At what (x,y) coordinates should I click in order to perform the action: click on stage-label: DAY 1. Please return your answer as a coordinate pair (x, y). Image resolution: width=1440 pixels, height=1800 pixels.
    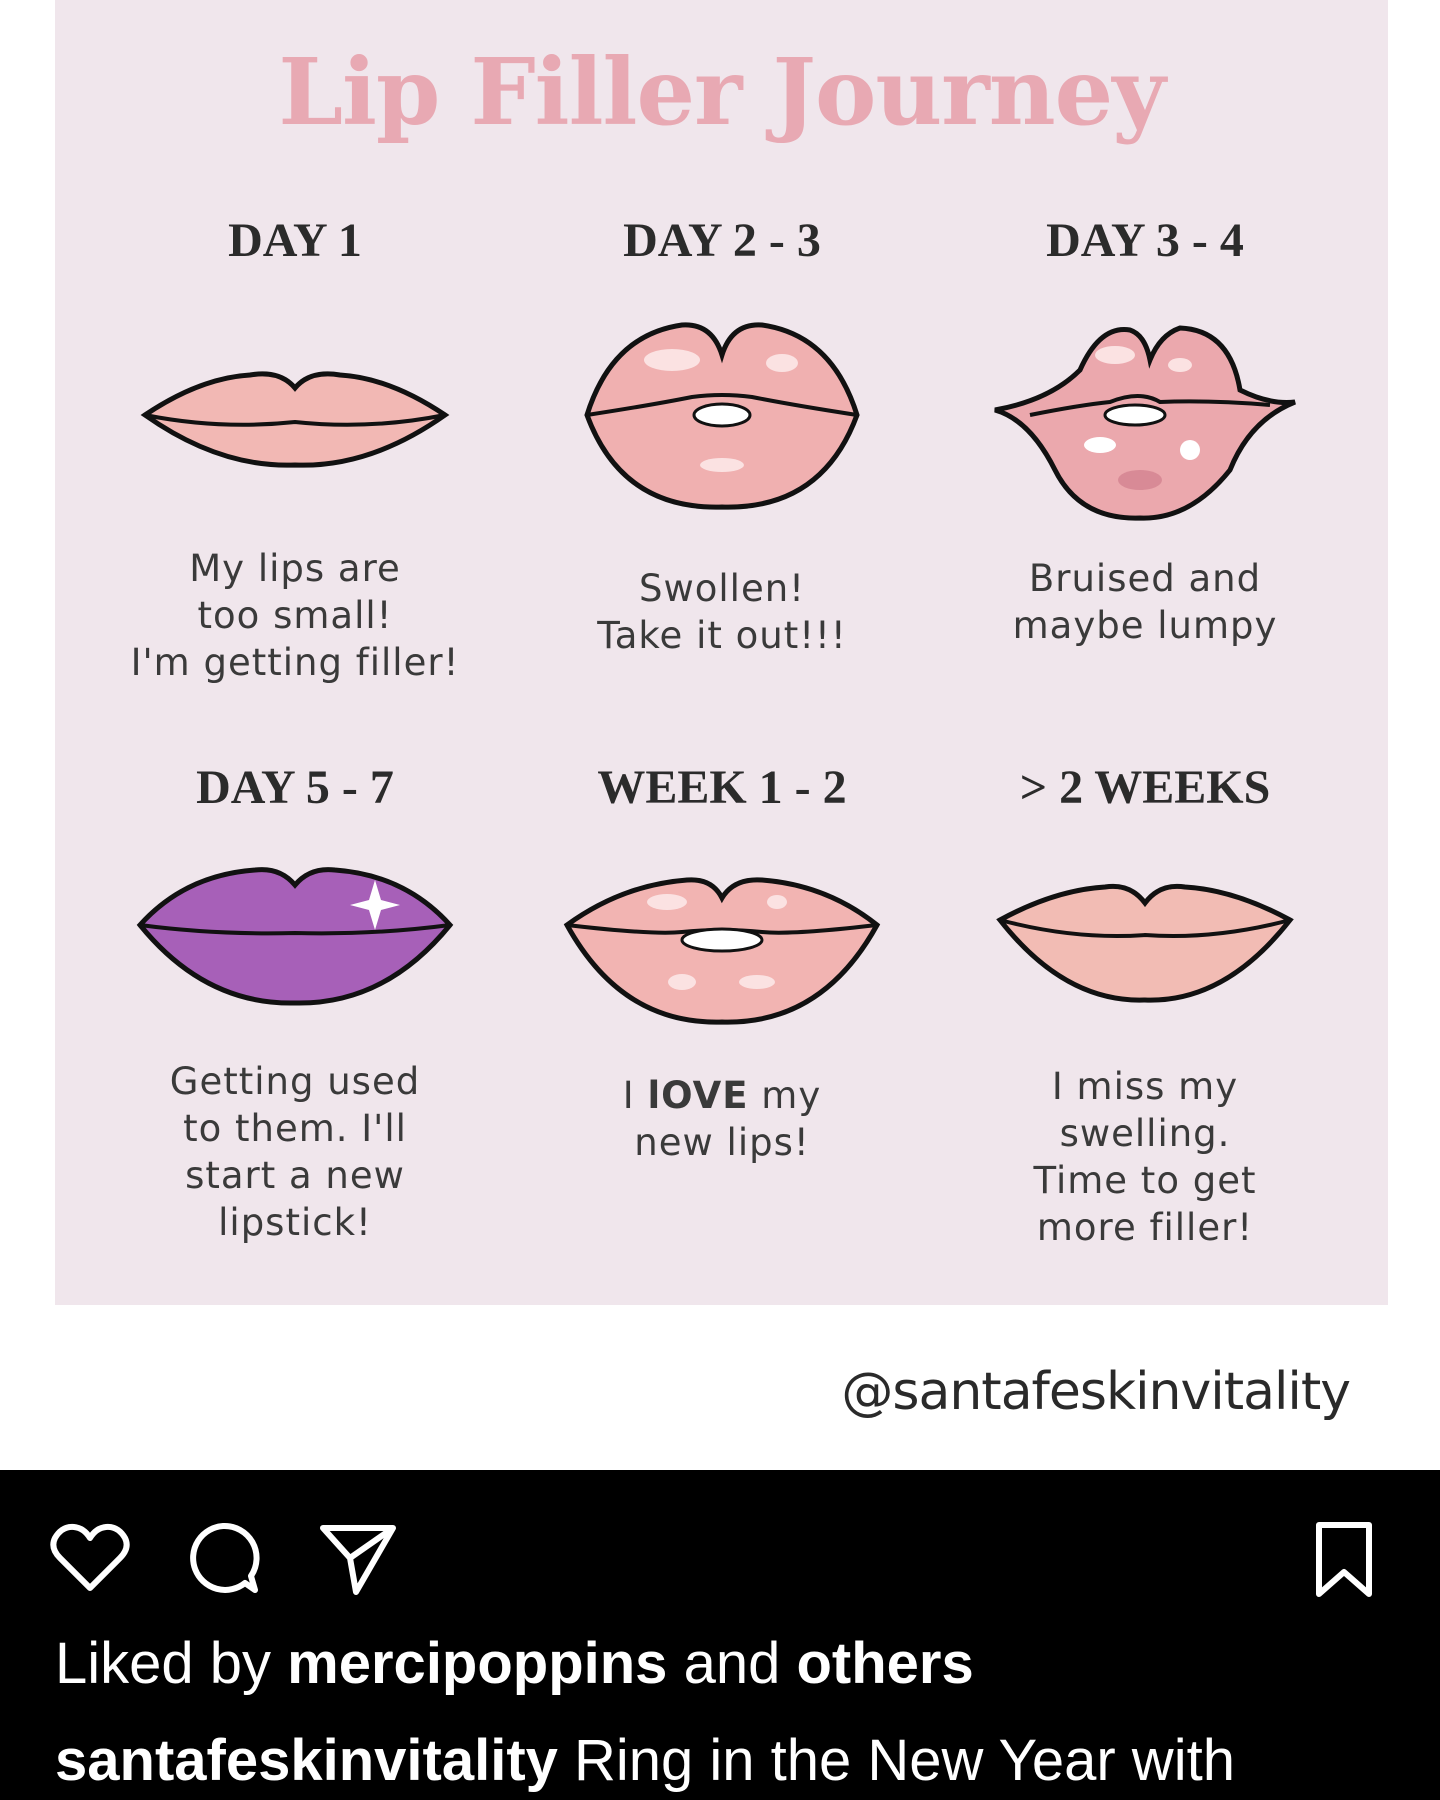
    Looking at the image, I should click on (295, 240).